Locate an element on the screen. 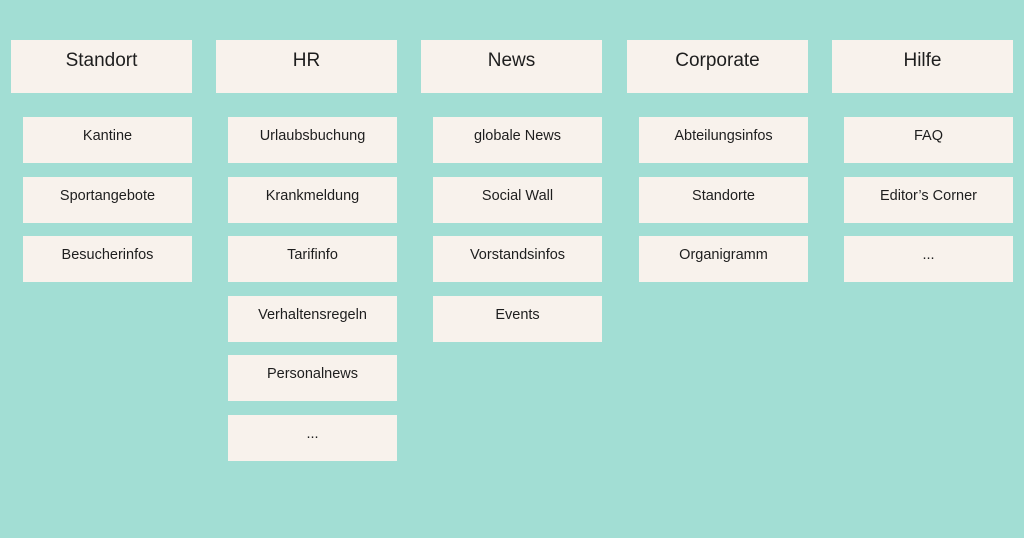 The image size is (1024, 538). category-header: Corporate is located at coordinates (717, 66).